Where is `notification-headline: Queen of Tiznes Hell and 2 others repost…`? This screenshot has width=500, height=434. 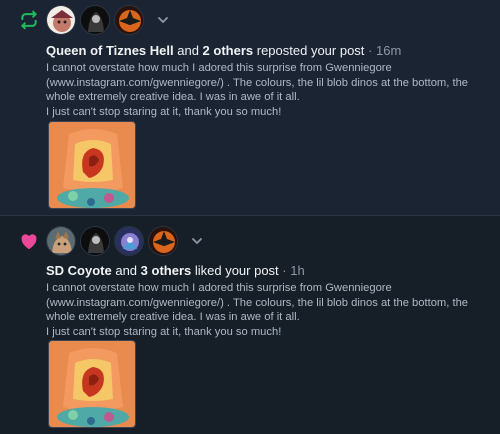
notification-headline: Queen of Tiznes Hell and 2 others repost… is located at coordinates (224, 50).